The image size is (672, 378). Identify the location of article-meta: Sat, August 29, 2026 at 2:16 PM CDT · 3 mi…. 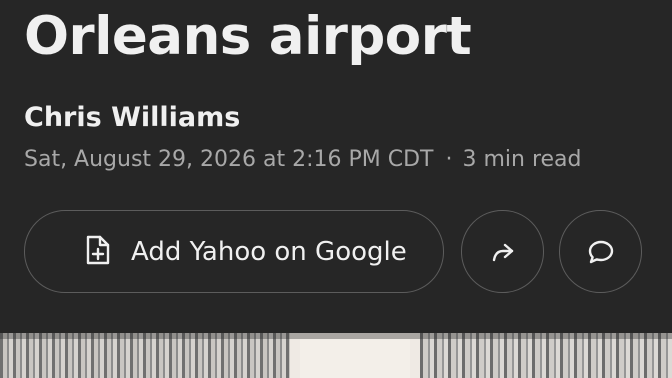
(303, 160).